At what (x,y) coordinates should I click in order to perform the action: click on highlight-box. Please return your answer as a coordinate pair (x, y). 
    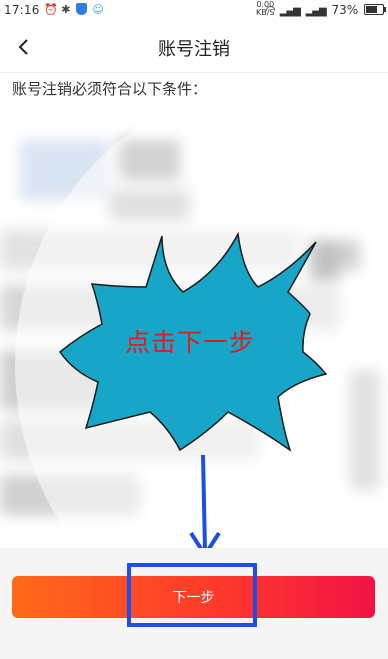
    Looking at the image, I should click on (192, 595).